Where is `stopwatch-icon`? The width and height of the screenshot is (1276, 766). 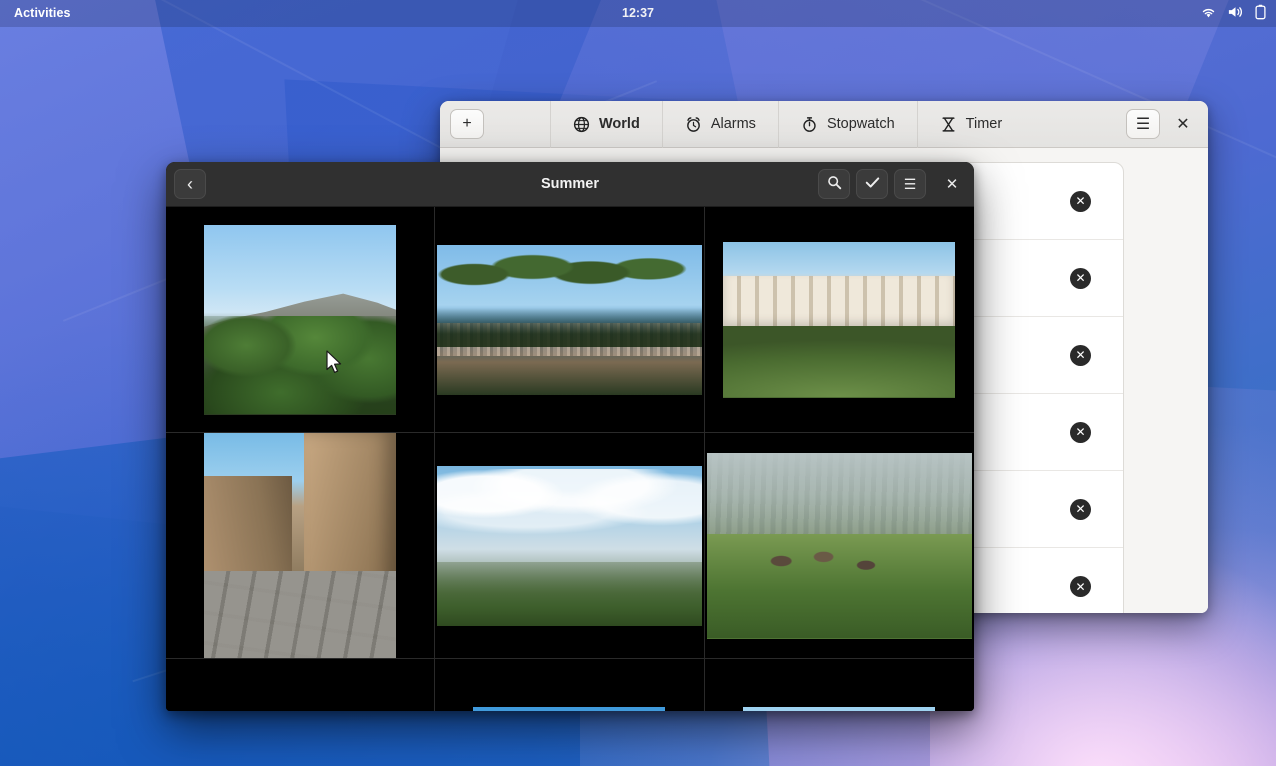
stopwatch-icon is located at coordinates (809, 124).